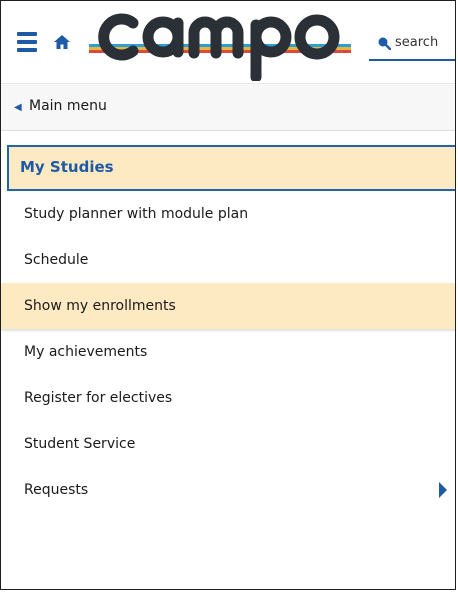  I want to click on menu-item-requests: Requests, so click(228, 490).